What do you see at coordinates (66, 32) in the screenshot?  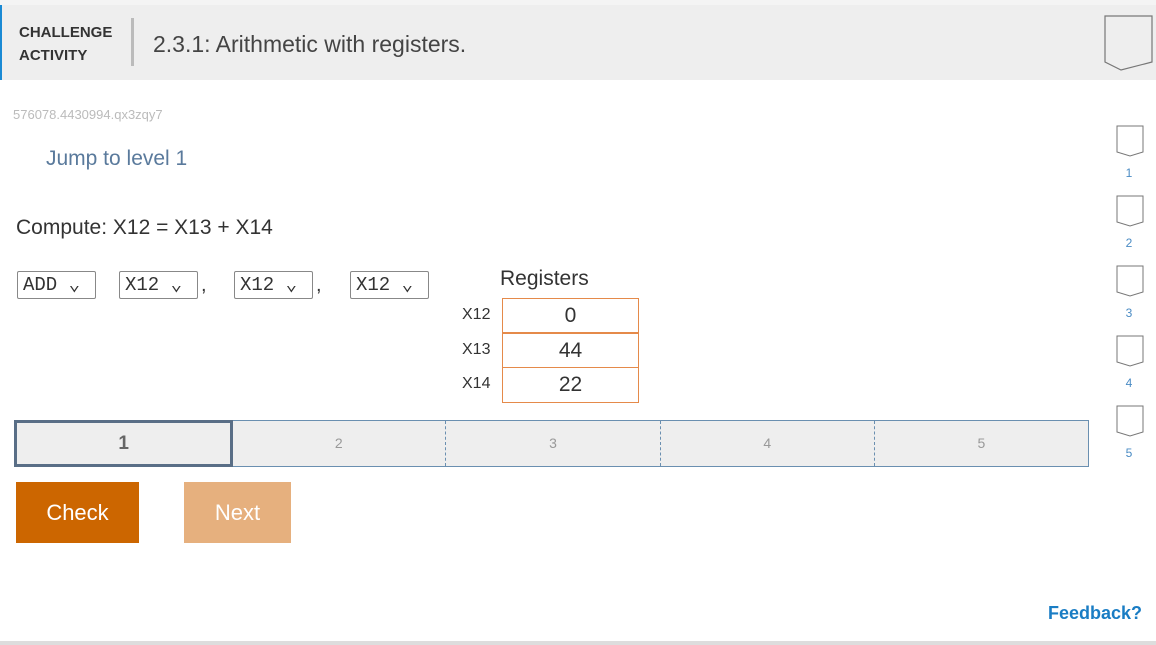 I see `label-line1: CHALLENGE` at bounding box center [66, 32].